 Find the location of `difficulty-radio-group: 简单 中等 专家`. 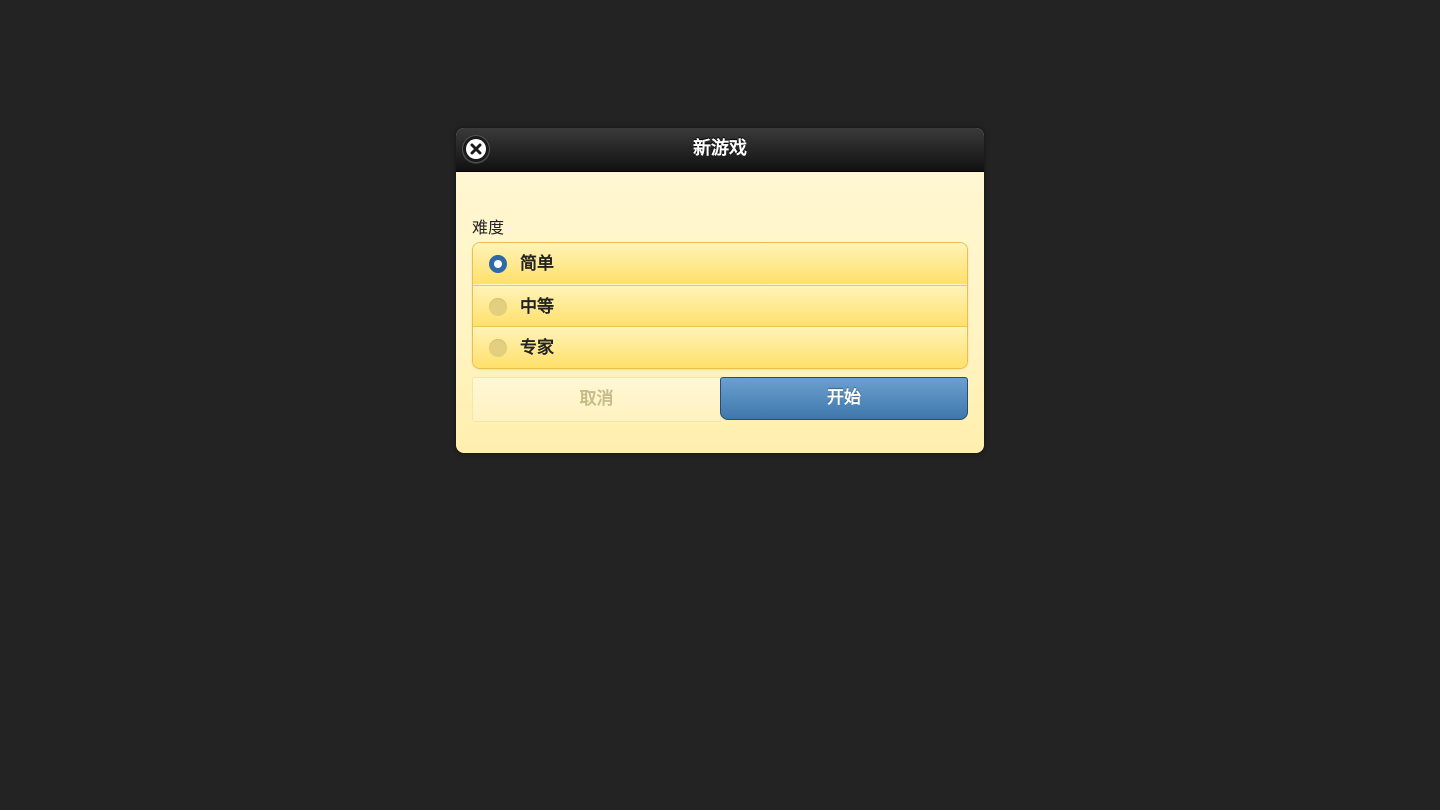

difficulty-radio-group: 简单 中等 专家 is located at coordinates (720, 305).